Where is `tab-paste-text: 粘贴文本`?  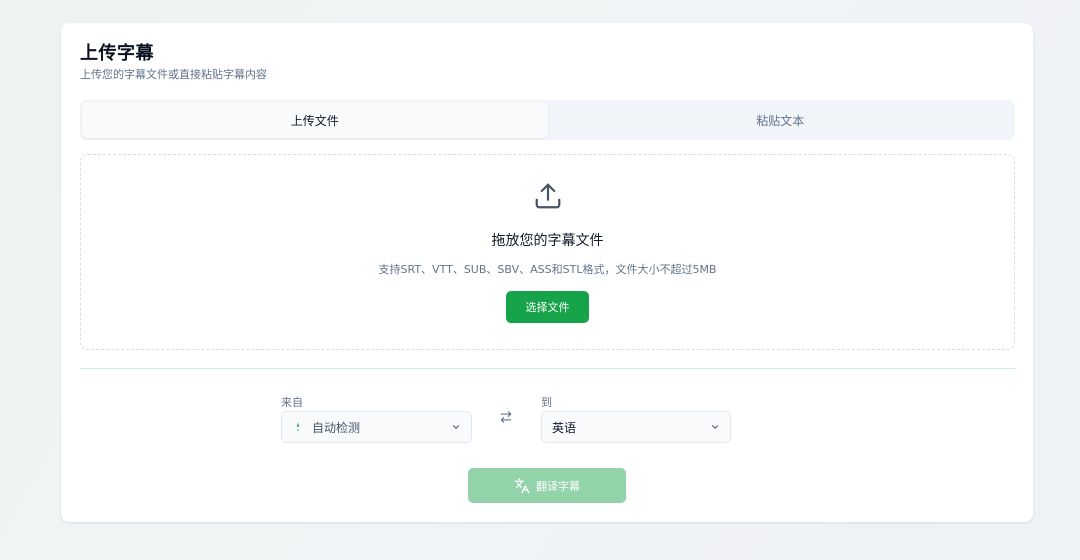
tab-paste-text: 粘贴文本 is located at coordinates (781, 120).